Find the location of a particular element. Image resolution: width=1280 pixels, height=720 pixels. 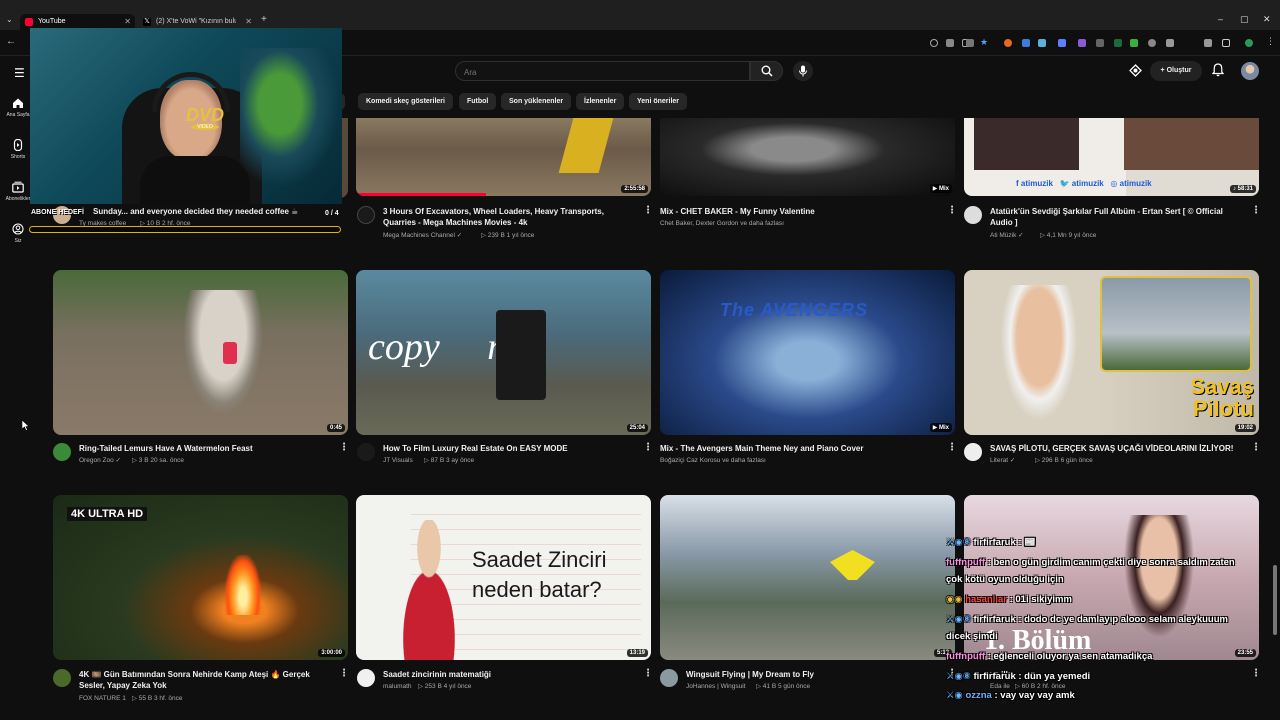

channel-name: JT Visuals is located at coordinates (398, 460).